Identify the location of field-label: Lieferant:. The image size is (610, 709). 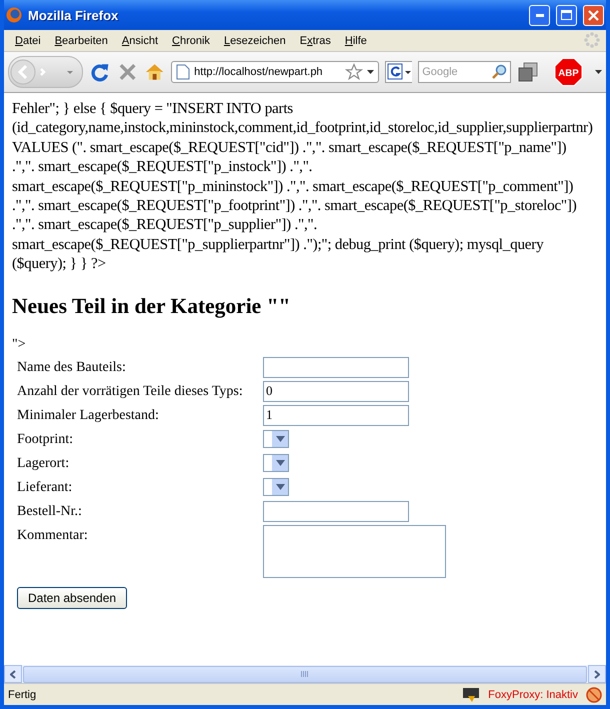
(45, 487).